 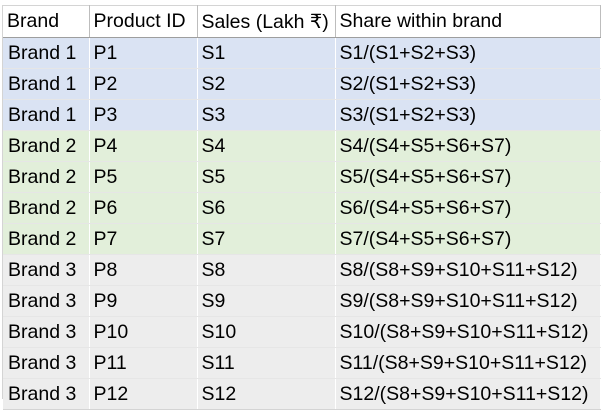 I want to click on cell-sales: S8, so click(x=266, y=270).